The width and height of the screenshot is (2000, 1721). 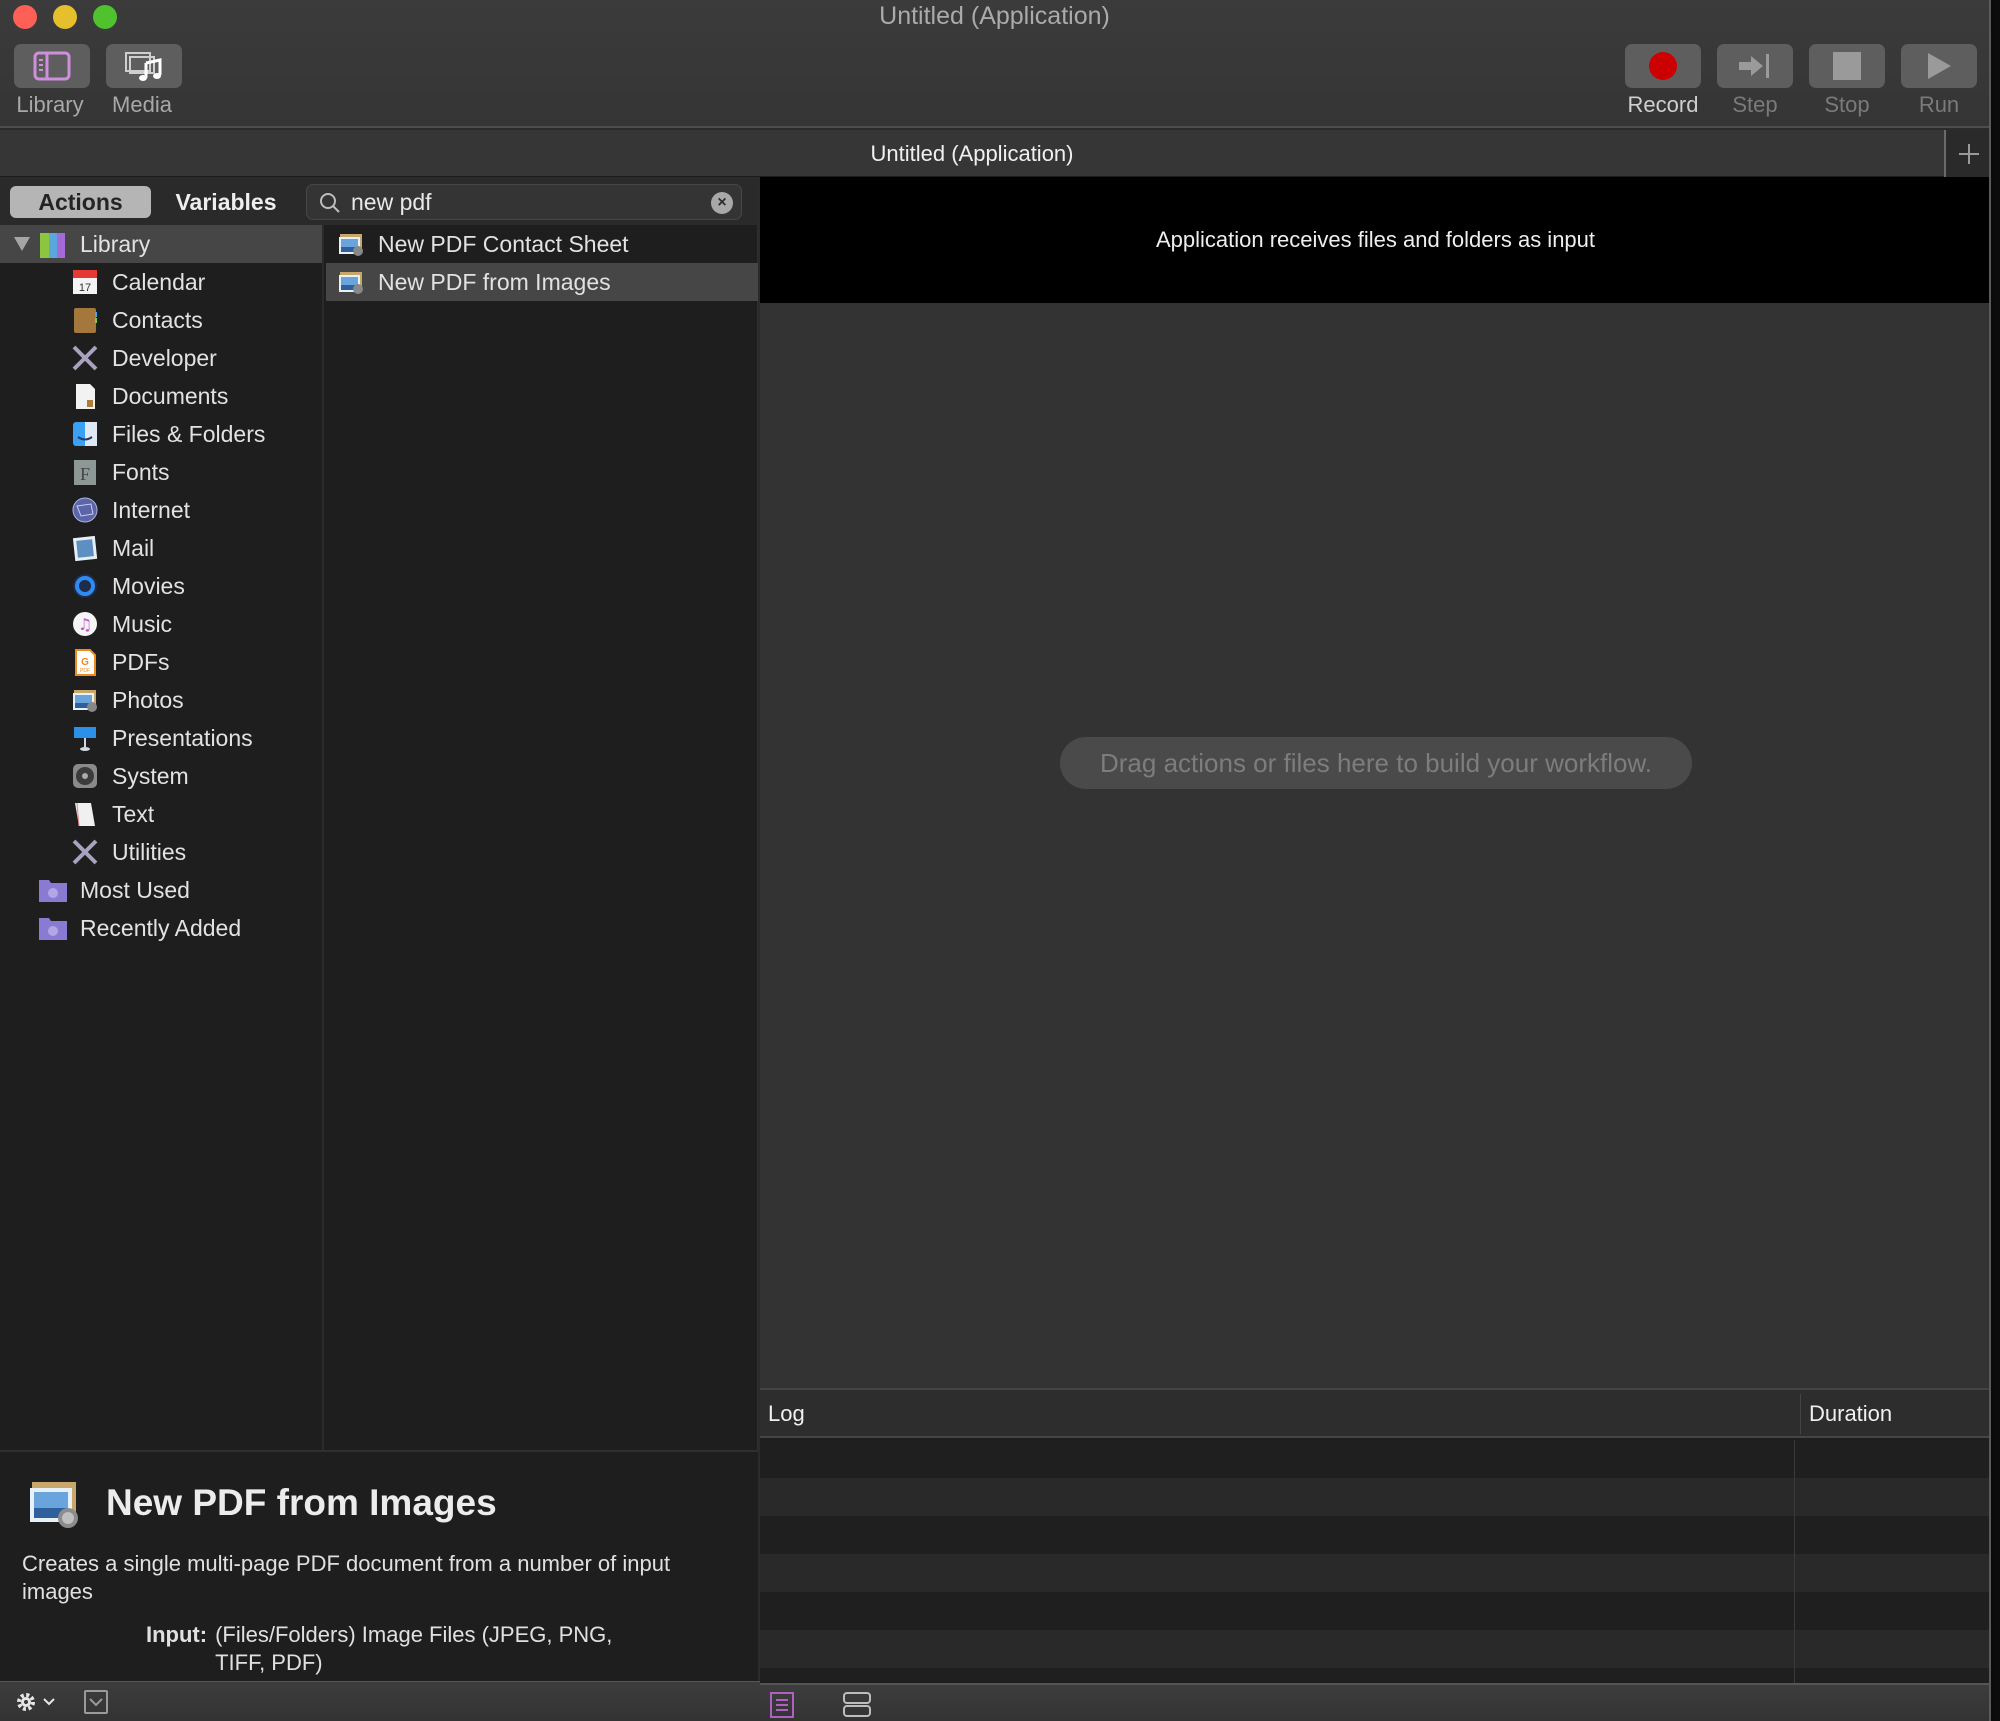 I want to click on text-icon, so click(x=85, y=814).